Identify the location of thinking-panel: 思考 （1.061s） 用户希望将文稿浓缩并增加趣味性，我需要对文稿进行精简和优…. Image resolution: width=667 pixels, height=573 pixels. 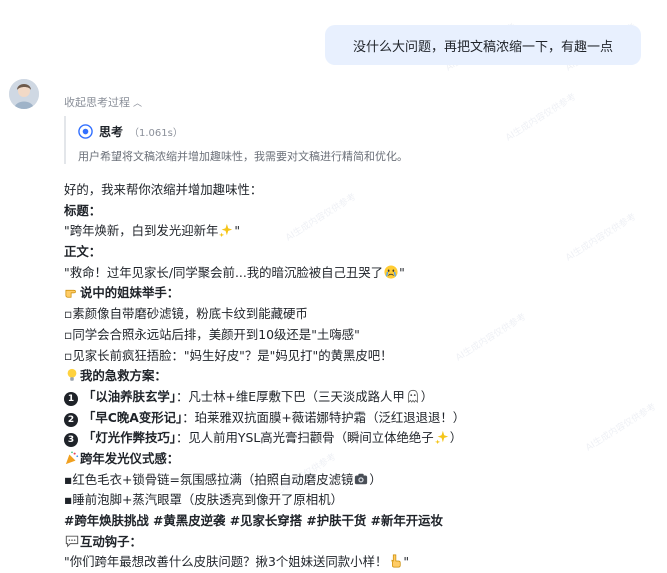
(345, 140).